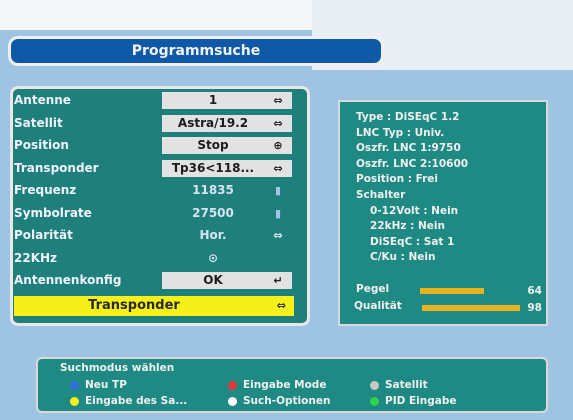 The height and width of the screenshot is (420, 573). I want to click on legend-eingabe-mode: Eingabe Mode, so click(277, 385).